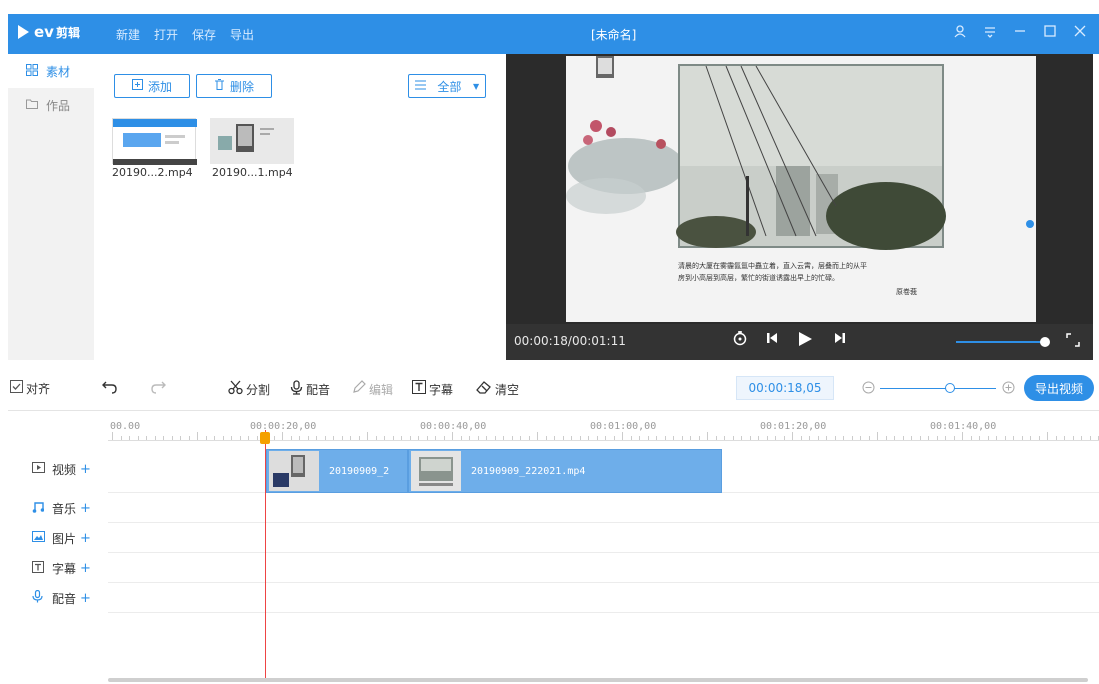 This screenshot has height=684, width=1099. Describe the element at coordinates (85, 469) in the screenshot. I see `add-video-icon: +` at that location.